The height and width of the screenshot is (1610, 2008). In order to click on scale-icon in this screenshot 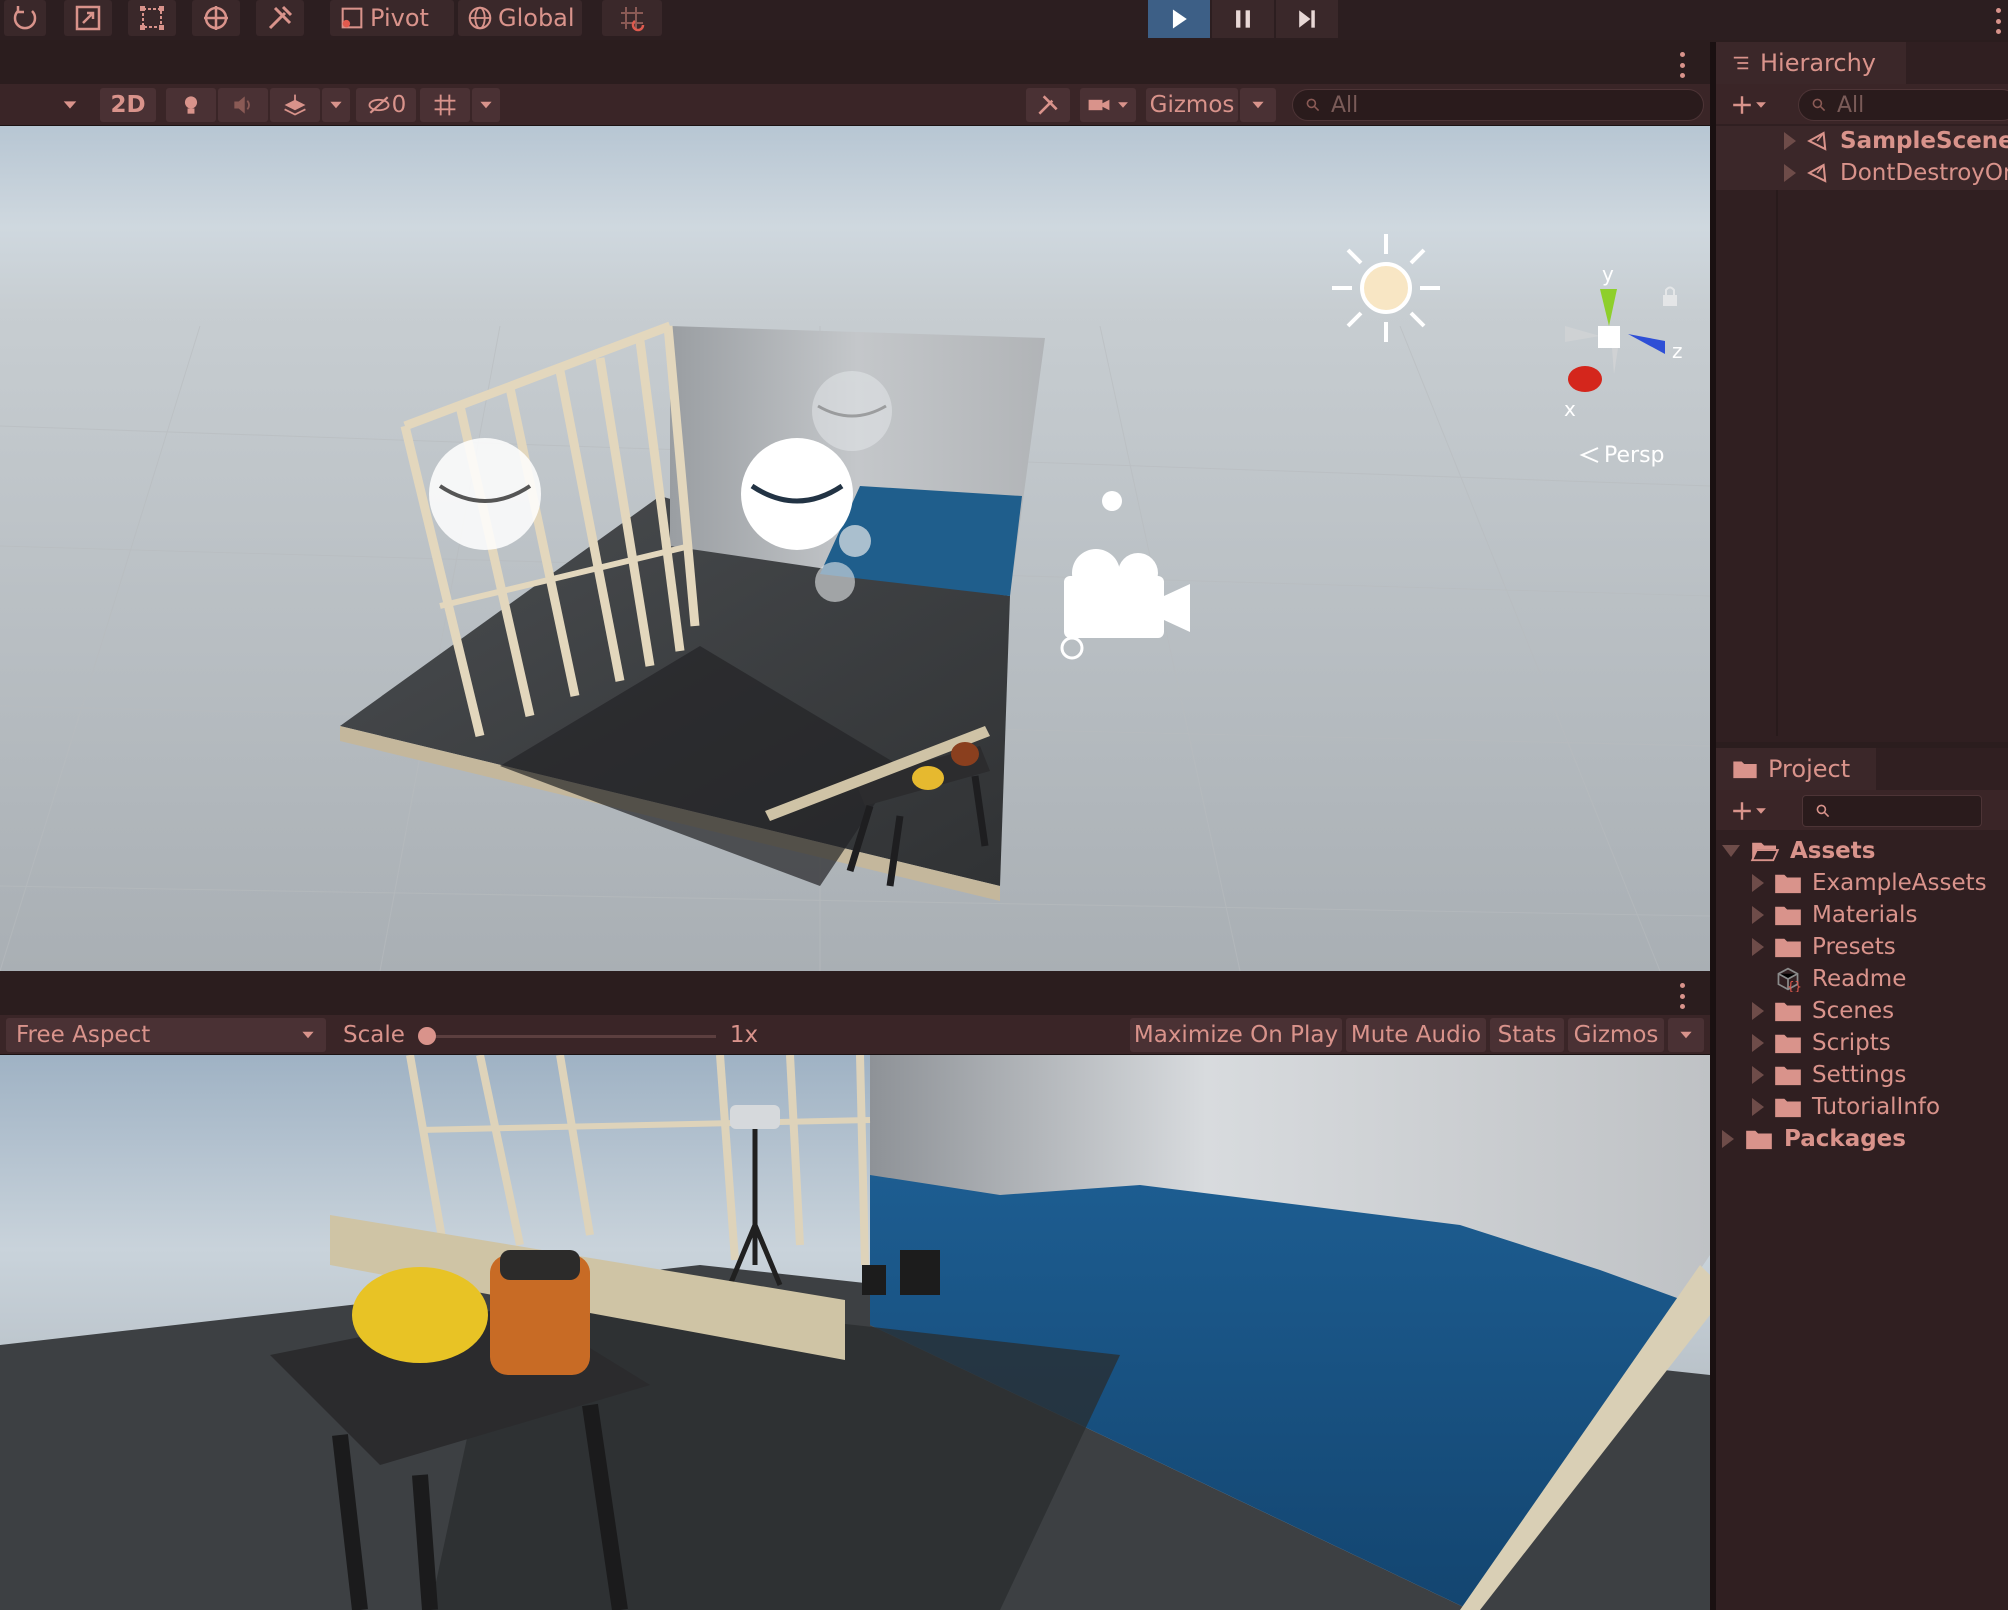, I will do `click(88, 18)`.